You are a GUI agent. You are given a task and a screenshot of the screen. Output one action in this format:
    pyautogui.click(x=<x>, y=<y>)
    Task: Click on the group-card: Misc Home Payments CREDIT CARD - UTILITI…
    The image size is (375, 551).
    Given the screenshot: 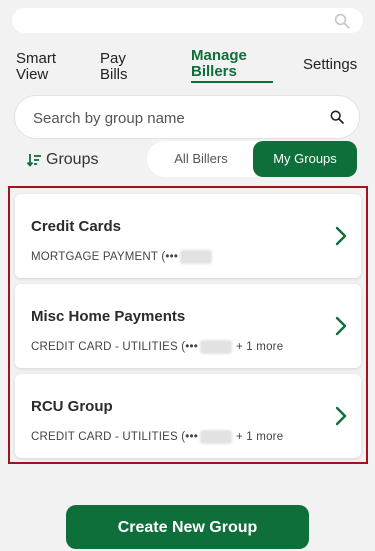 What is the action you would take?
    pyautogui.click(x=188, y=326)
    